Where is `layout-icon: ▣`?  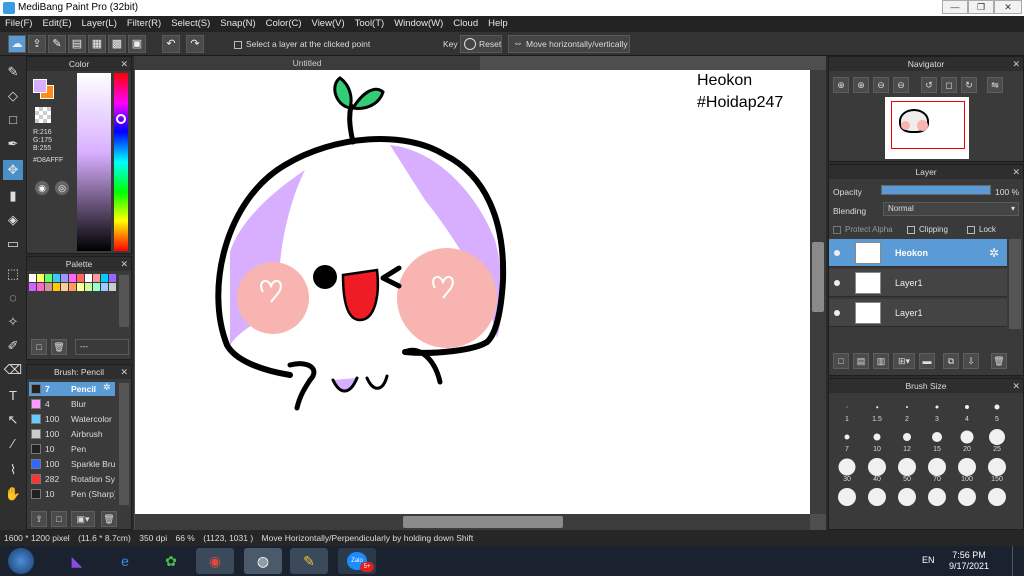
layout-icon: ▣ is located at coordinates (137, 44).